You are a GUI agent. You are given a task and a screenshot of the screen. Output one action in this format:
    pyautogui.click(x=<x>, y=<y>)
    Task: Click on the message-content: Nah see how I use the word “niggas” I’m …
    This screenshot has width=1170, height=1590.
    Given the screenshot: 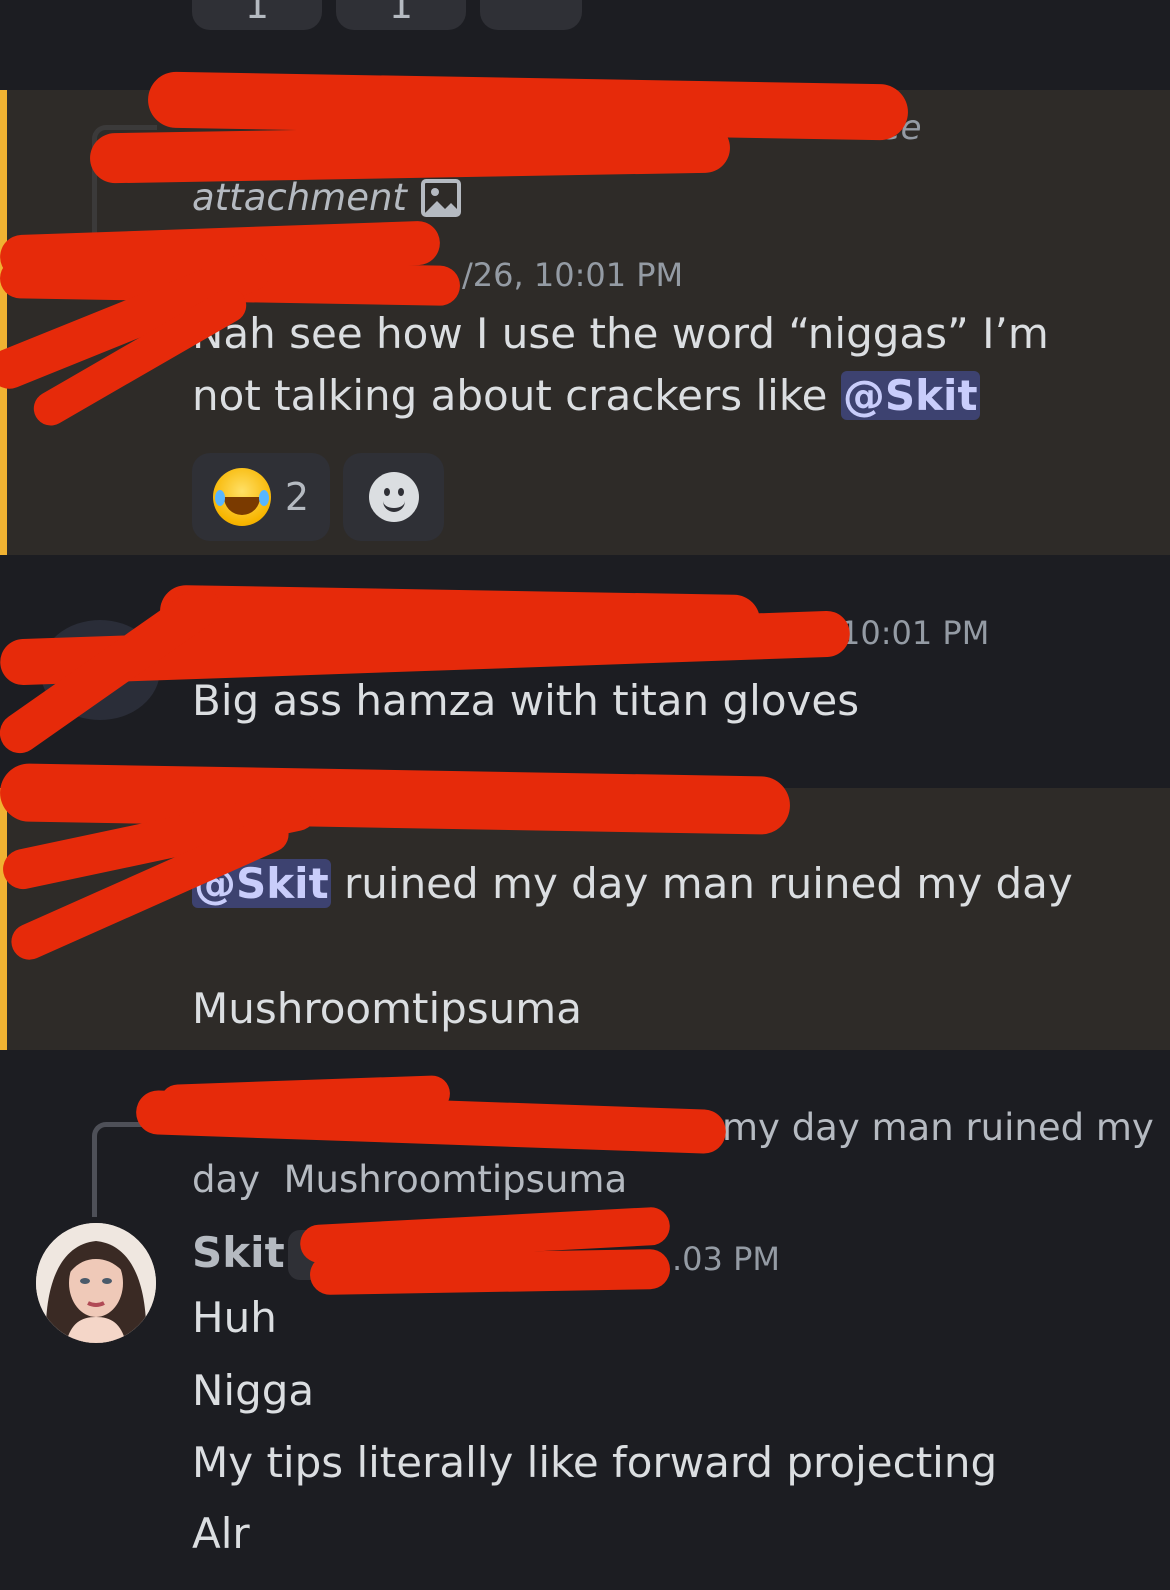 What is the action you would take?
    pyautogui.click(x=642, y=365)
    